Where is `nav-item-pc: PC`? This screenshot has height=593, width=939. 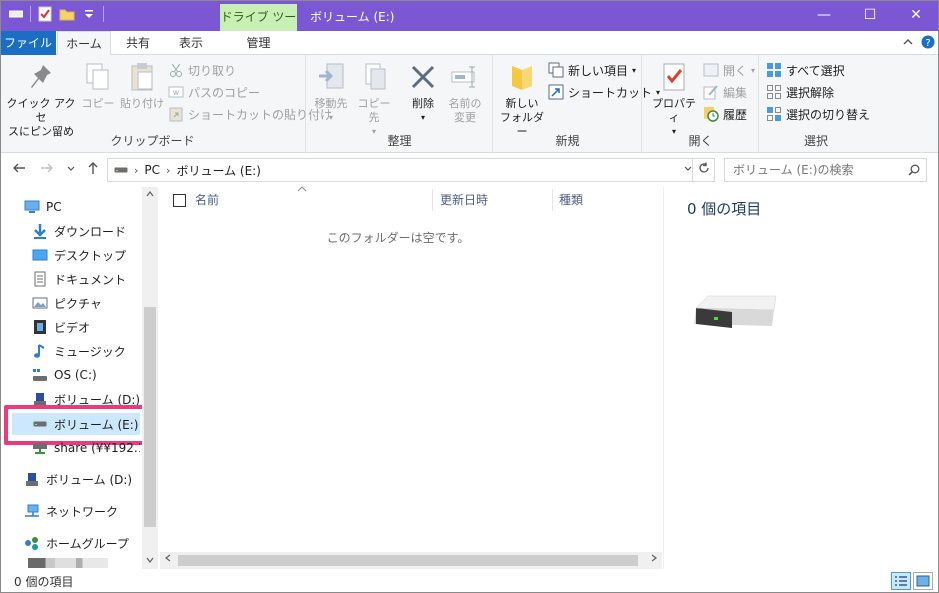 nav-item-pc: PC is located at coordinates (43, 207).